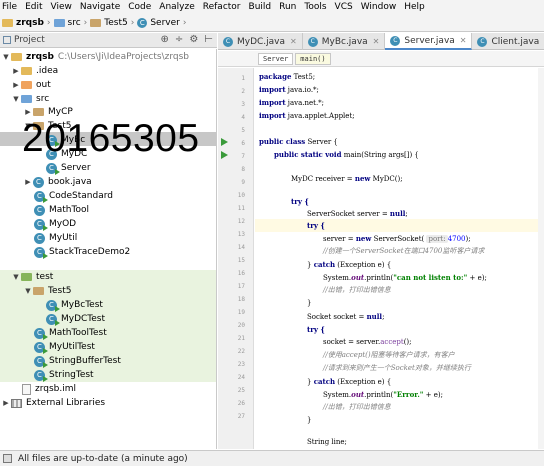  I want to click on menu-edit: Edit, so click(32, 7).